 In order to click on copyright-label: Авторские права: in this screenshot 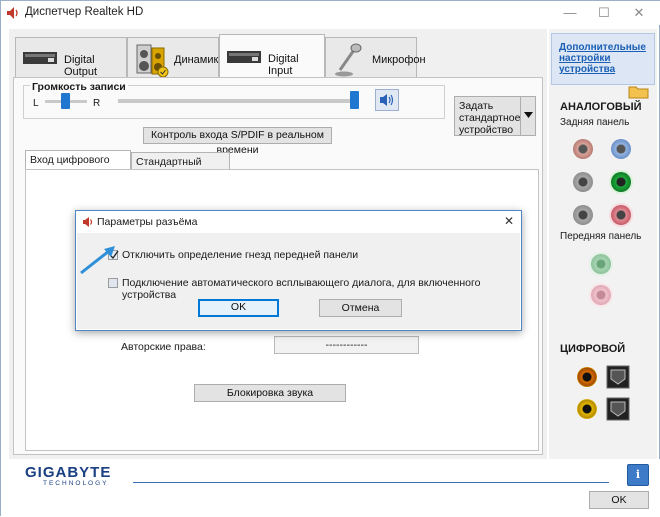, I will do `click(163, 347)`.